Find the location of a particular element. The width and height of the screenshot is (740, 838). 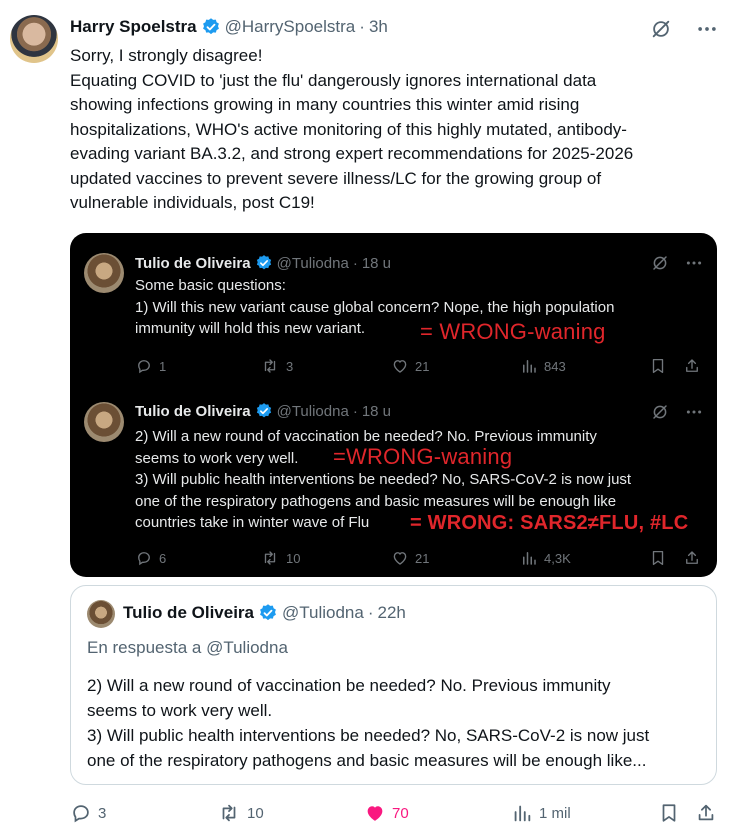

quoted-avatar is located at coordinates (101, 614).